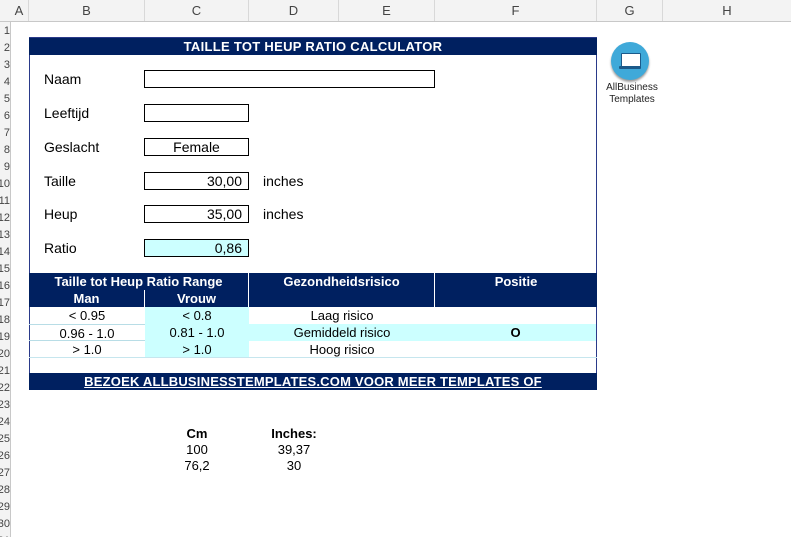 Image resolution: width=791 pixels, height=537 pixels. I want to click on row-header: 17, so click(5, 303).